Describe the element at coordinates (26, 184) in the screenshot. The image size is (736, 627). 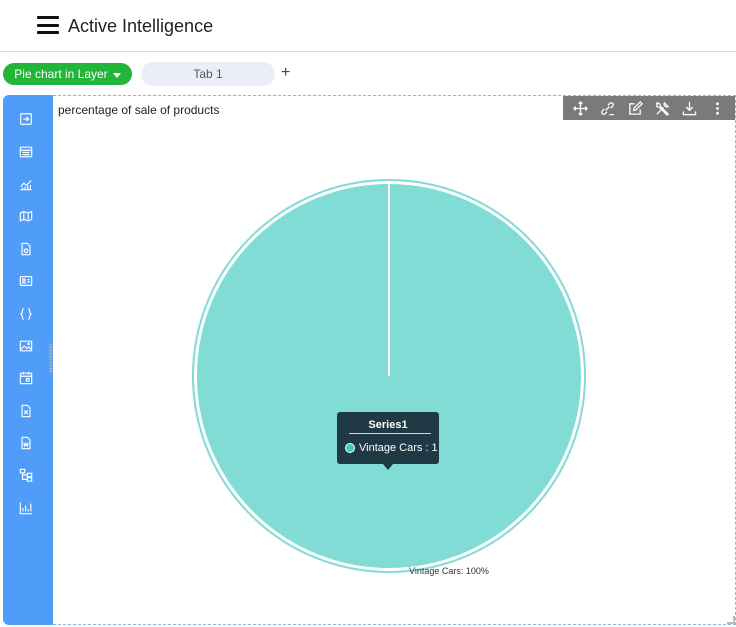
I see `line-chart-icon` at that location.